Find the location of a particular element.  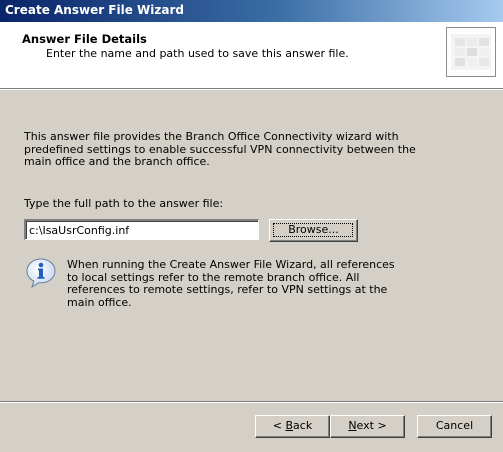

path-label: Type the full path to the answer file: is located at coordinates (124, 203).